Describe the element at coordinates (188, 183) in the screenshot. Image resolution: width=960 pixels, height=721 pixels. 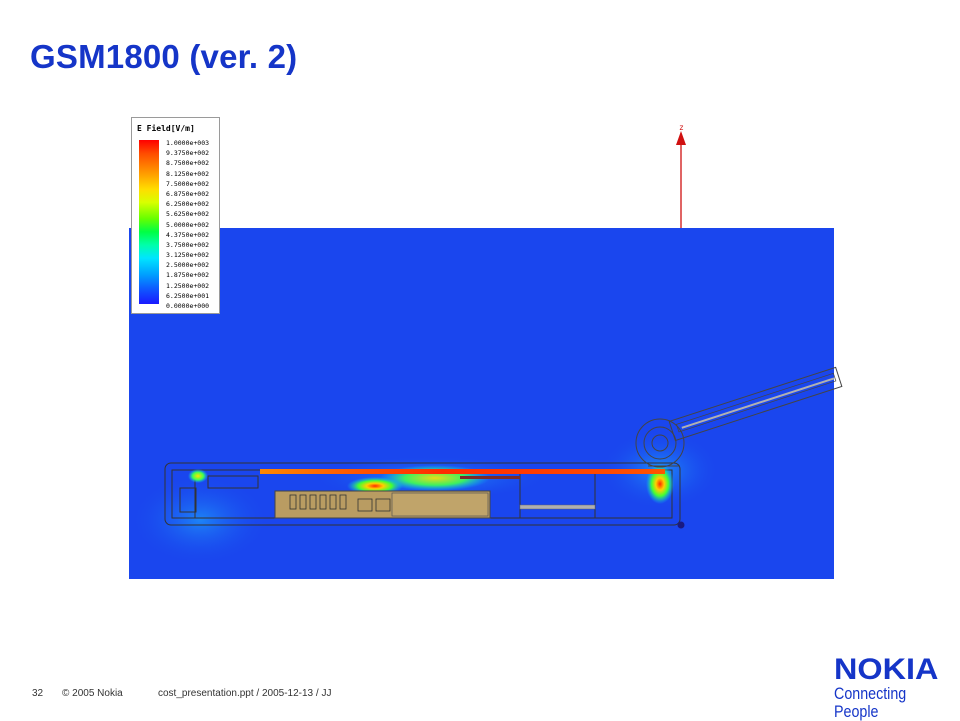
I see `legend-value: 7.5000e+002` at that location.